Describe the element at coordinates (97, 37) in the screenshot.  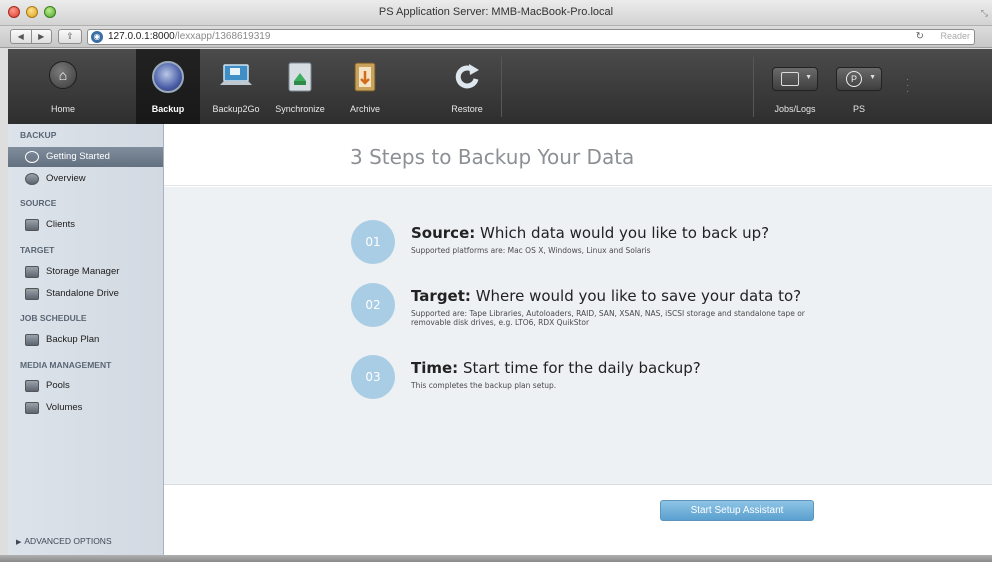
I see `globe-icon: ◉` at that location.